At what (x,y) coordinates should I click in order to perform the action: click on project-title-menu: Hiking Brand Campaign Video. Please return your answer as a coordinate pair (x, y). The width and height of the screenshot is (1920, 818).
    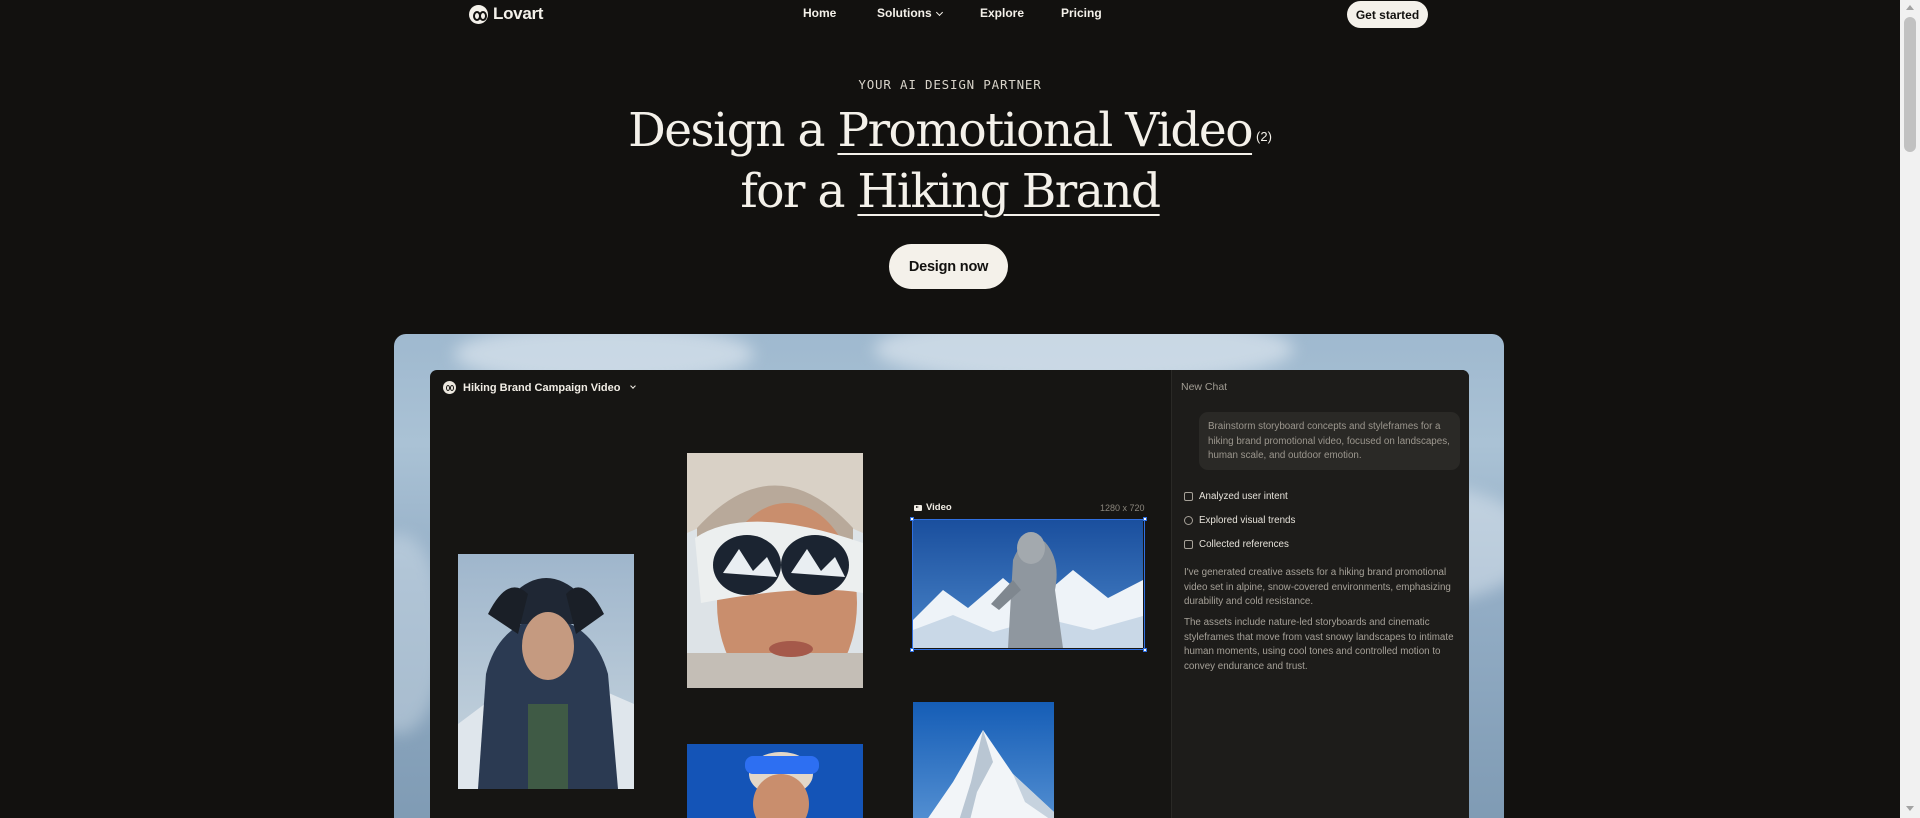
    Looking at the image, I should click on (539, 387).